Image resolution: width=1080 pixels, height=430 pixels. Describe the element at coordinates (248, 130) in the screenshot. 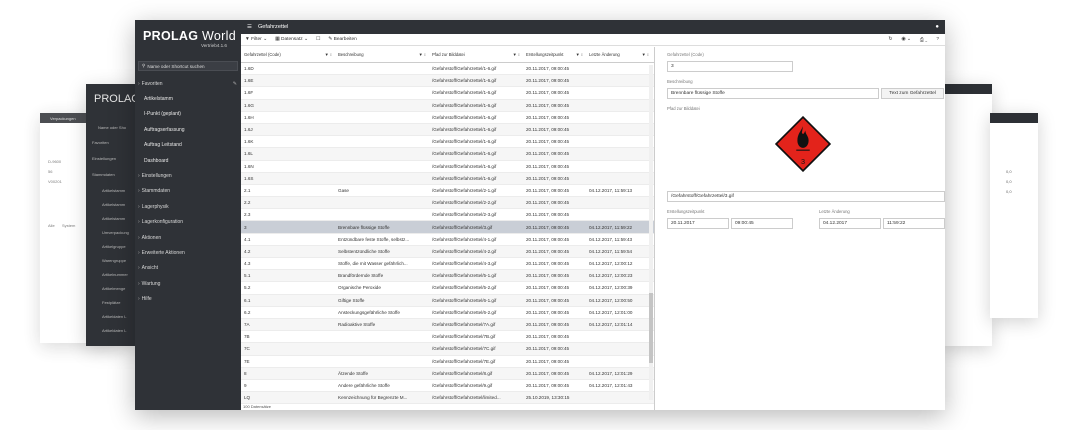

I see `table-cell: 1.6J` at that location.